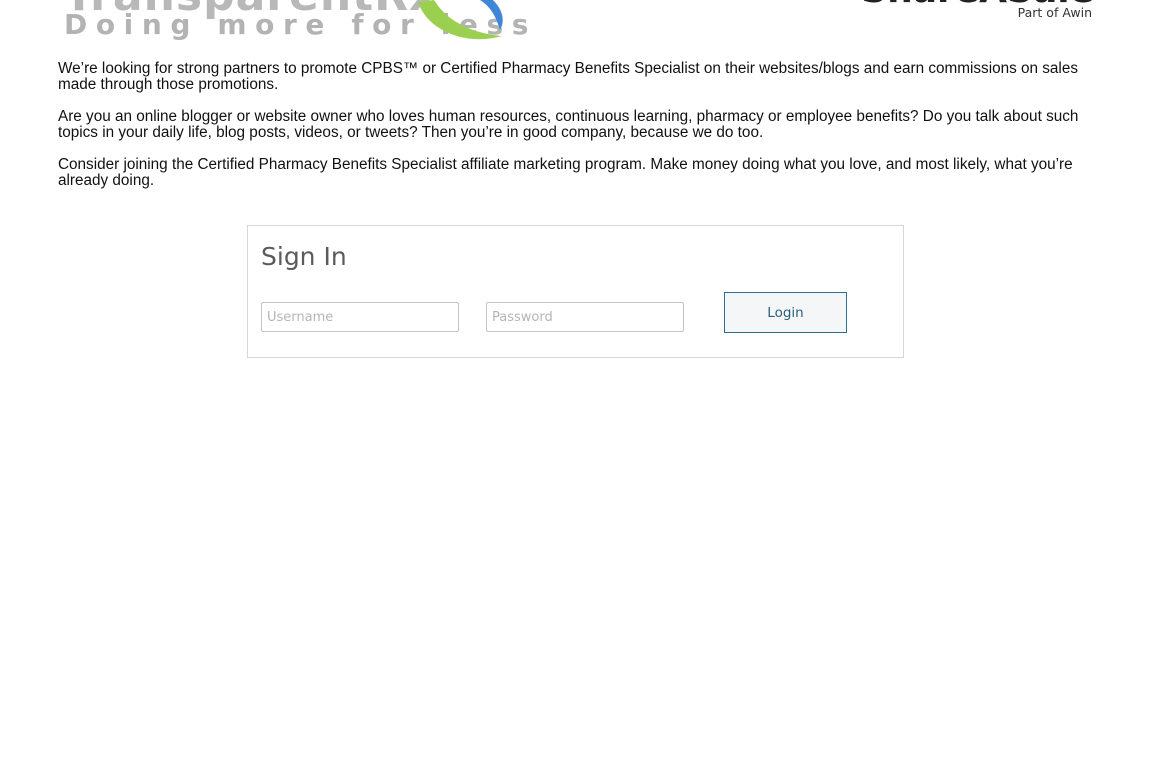 Image resolution: width=1152 pixels, height=768 pixels. What do you see at coordinates (460, 20) in the screenshot?
I see `swoosh-logo-icon` at bounding box center [460, 20].